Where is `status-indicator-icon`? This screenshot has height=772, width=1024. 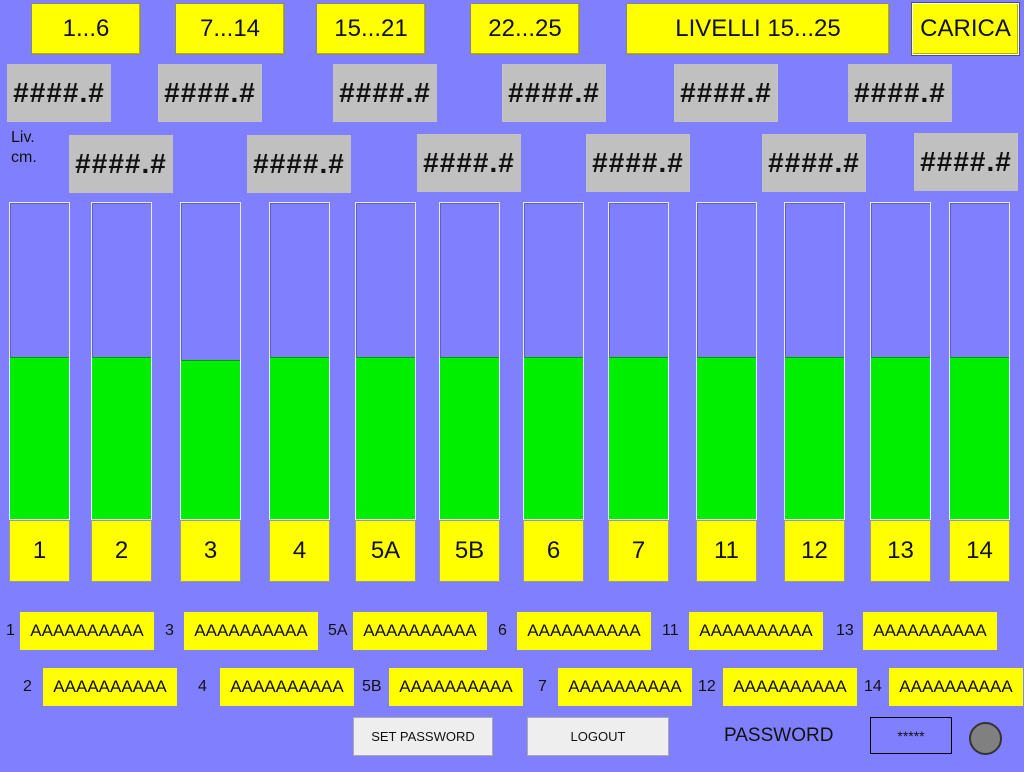 status-indicator-icon is located at coordinates (985, 738).